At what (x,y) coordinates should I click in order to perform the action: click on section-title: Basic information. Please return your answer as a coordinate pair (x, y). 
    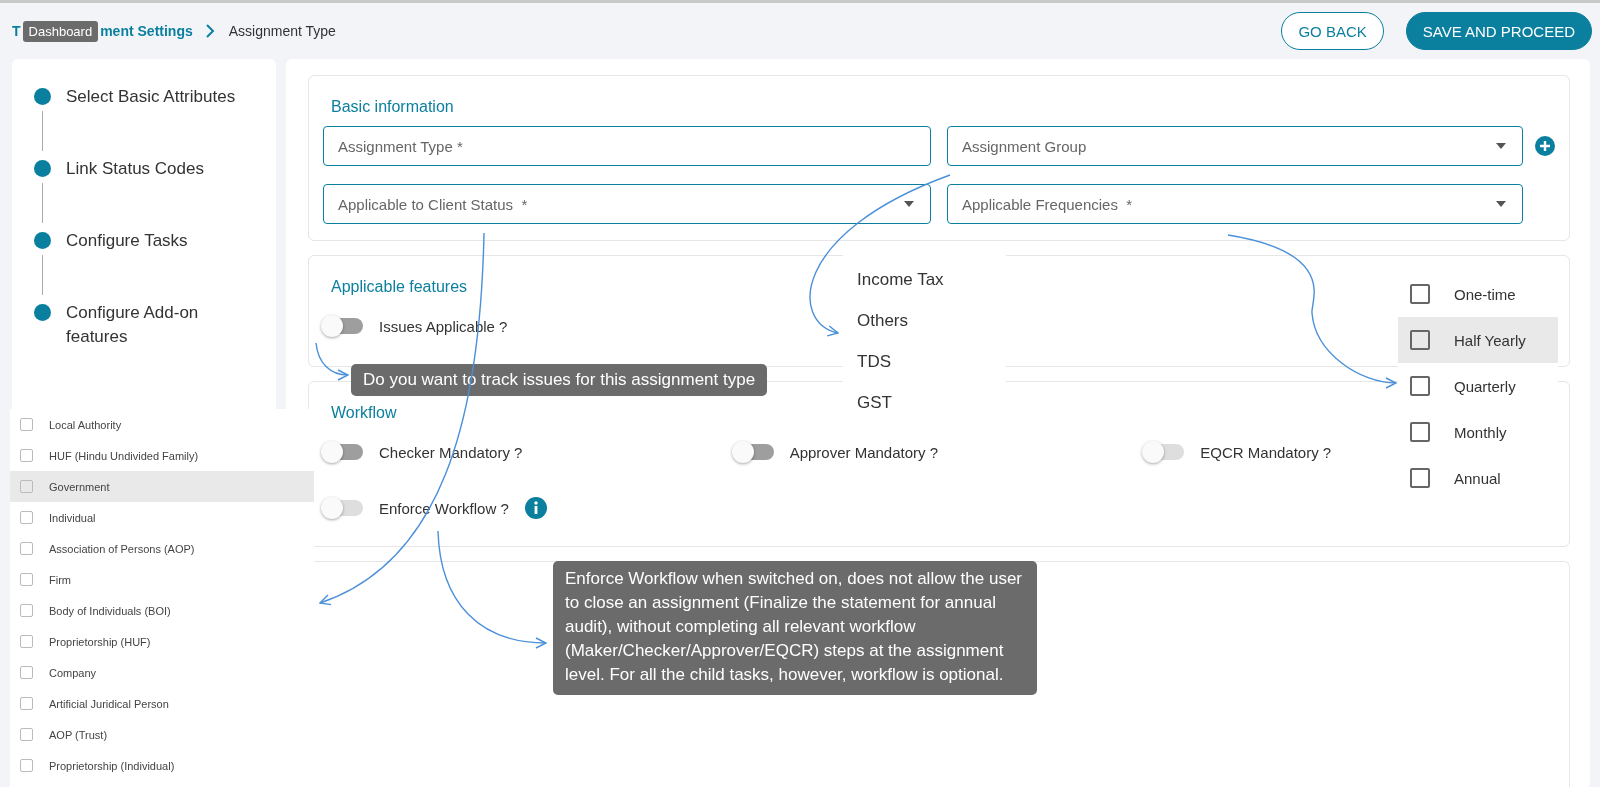
    Looking at the image, I should click on (392, 107).